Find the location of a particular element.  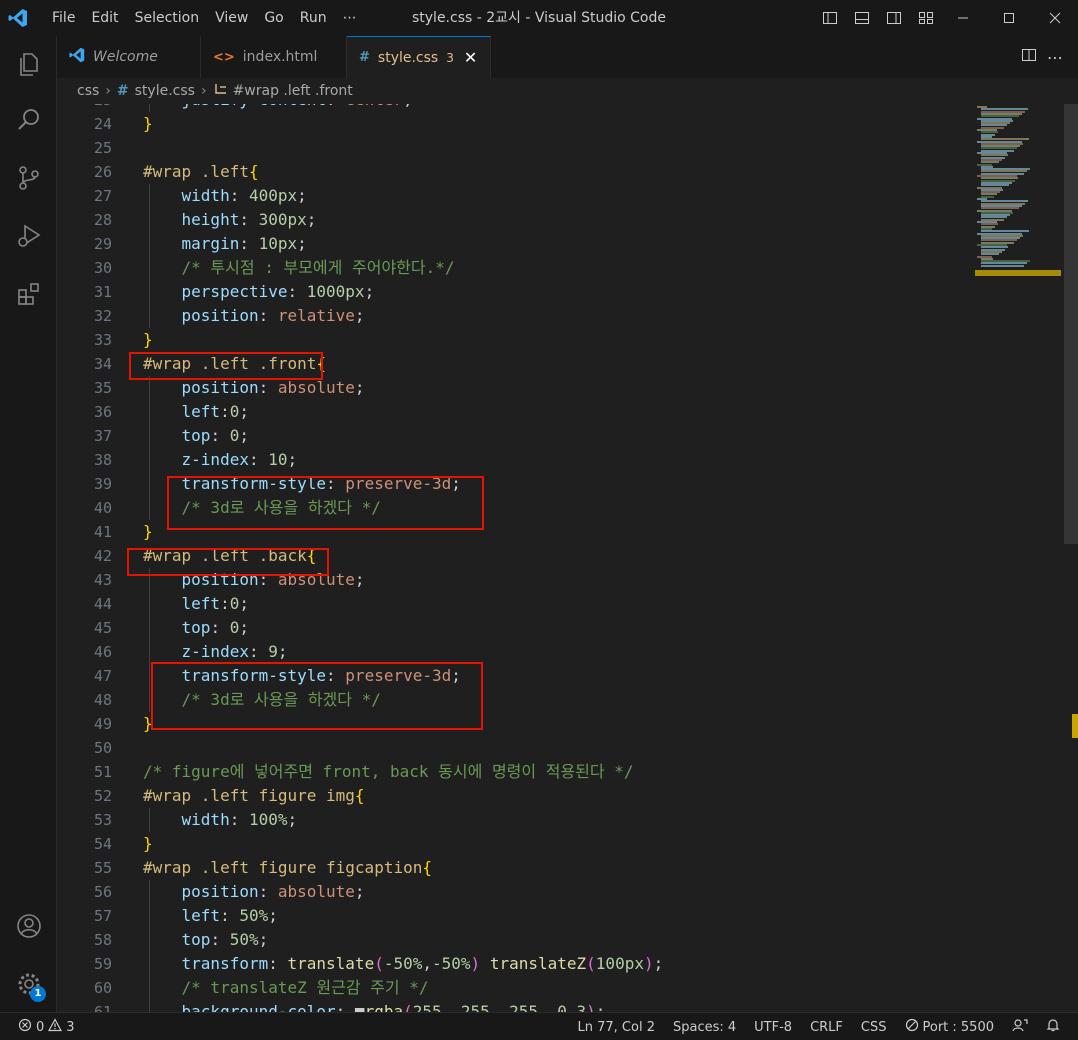

code-token: 400px is located at coordinates (273, 195).